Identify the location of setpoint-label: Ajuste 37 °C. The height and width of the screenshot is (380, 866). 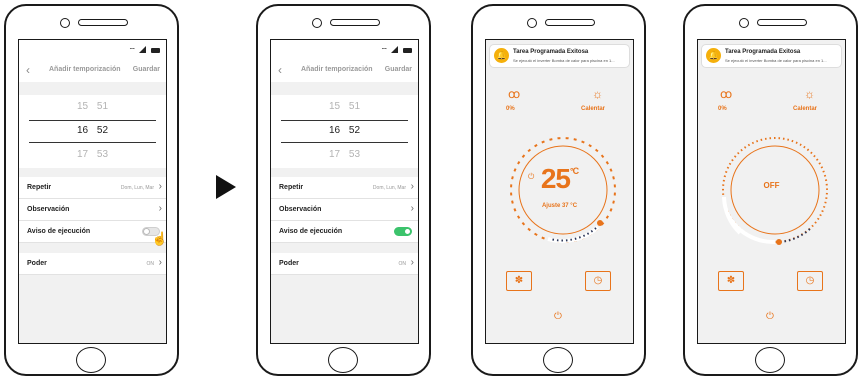
(559, 206).